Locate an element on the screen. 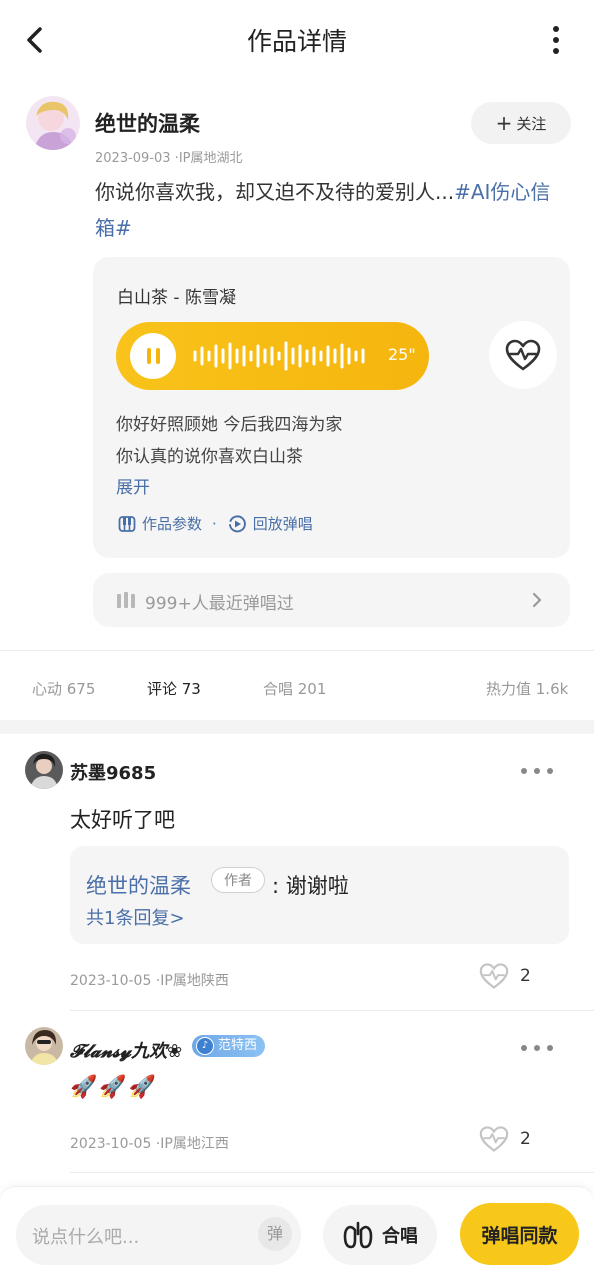  author-avatar is located at coordinates (53, 123).